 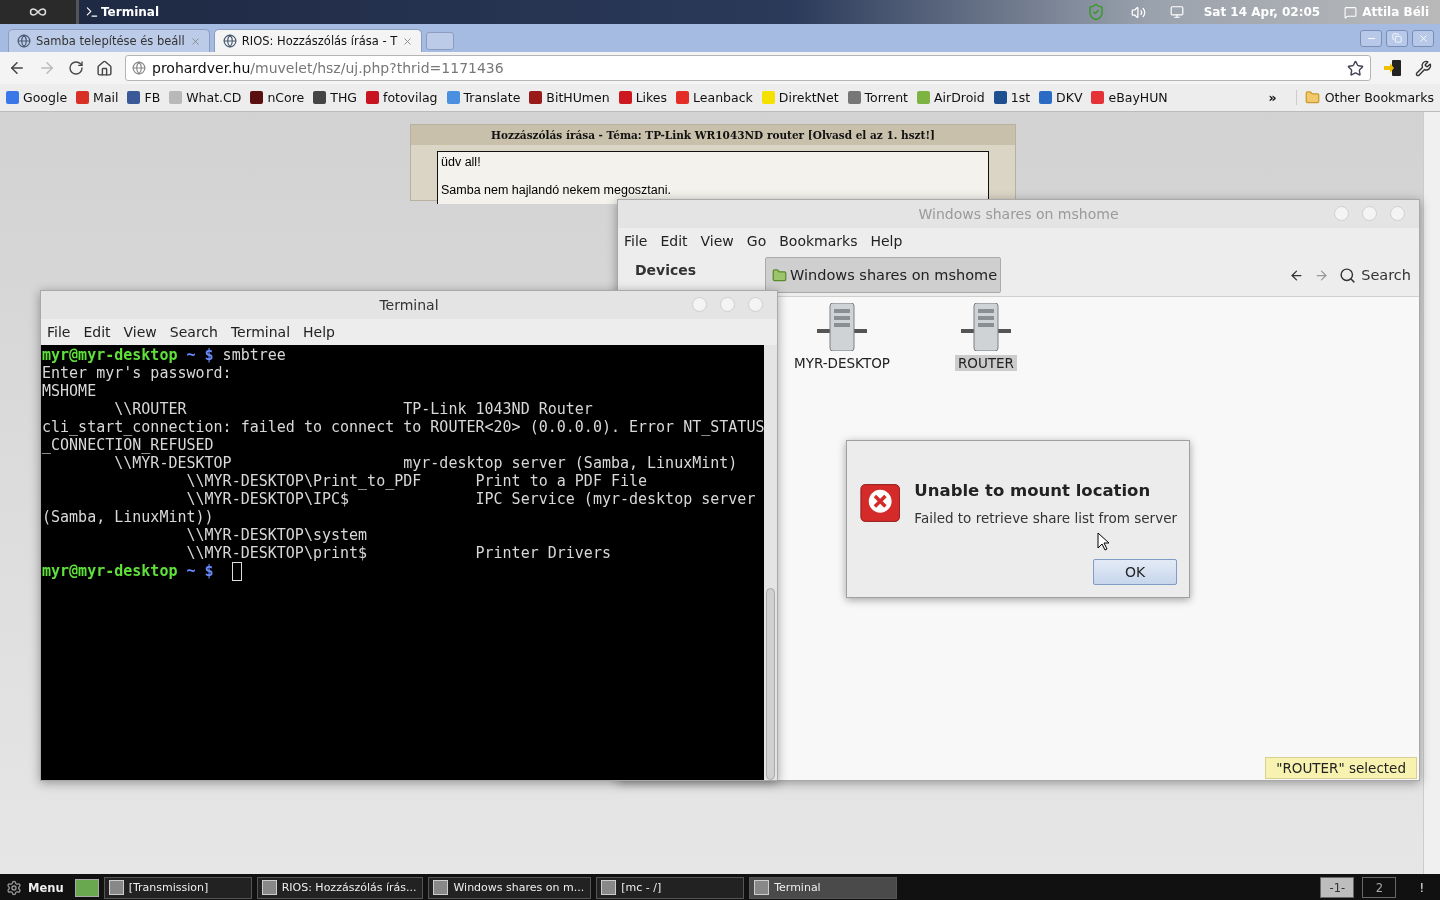 What do you see at coordinates (260, 332) in the screenshot?
I see `menu-item: Terminal` at bounding box center [260, 332].